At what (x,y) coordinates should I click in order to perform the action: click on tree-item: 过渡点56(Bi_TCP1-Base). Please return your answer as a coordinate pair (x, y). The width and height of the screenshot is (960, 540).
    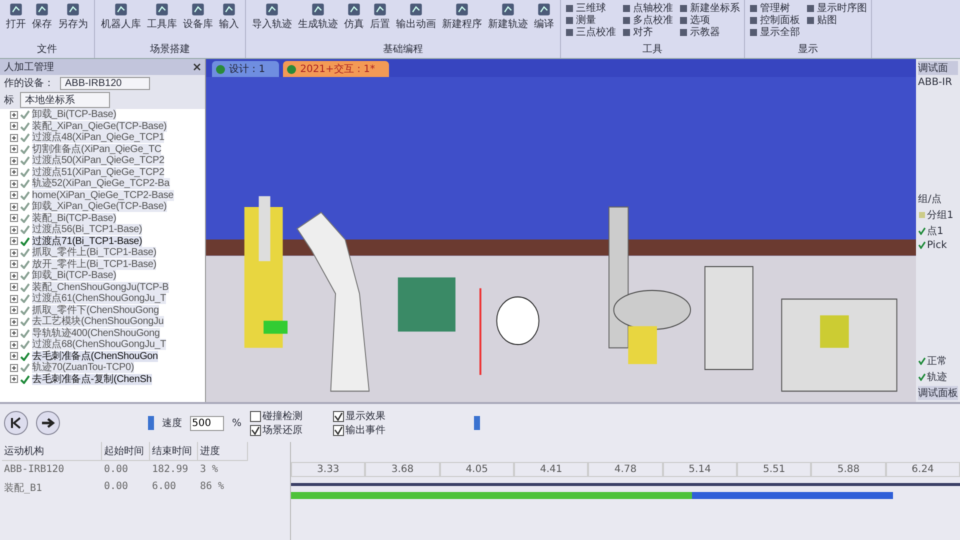
    Looking at the image, I should click on (87, 230).